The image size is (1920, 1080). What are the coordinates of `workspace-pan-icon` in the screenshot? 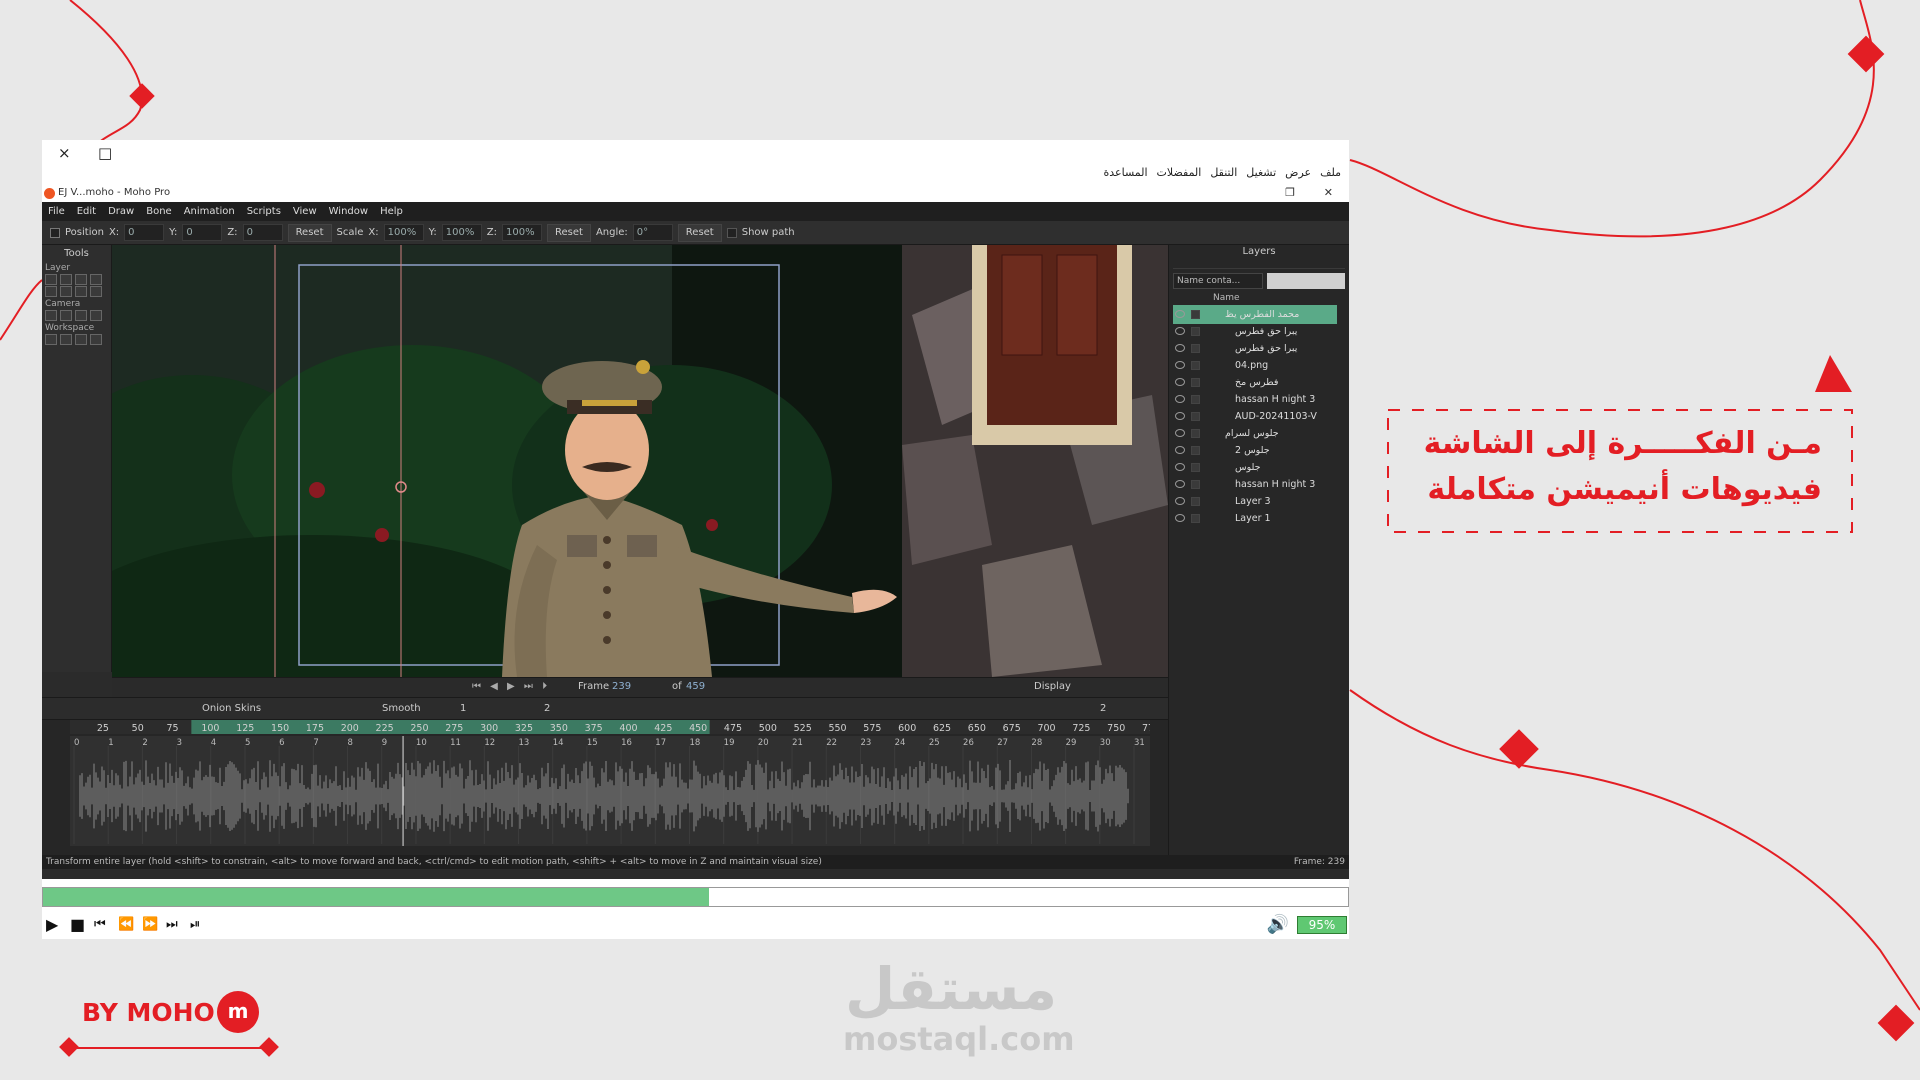 It's located at (51, 339).